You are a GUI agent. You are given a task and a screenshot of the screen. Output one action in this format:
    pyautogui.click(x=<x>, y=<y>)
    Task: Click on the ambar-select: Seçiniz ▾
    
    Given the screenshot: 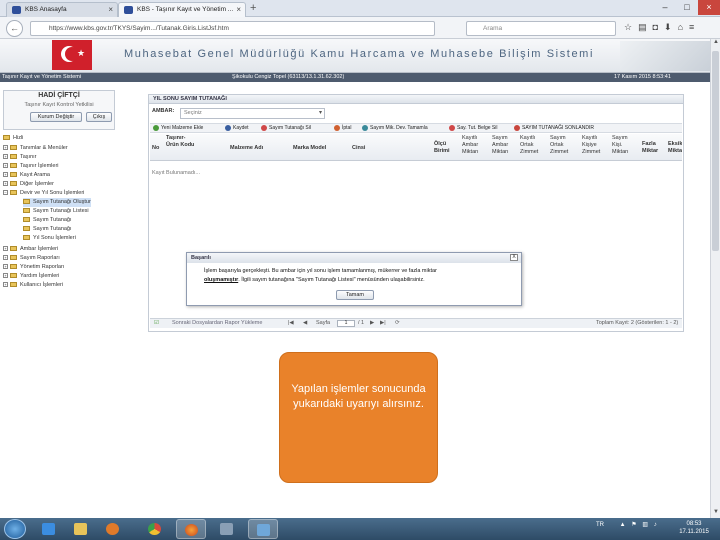 What is the action you would take?
    pyautogui.click(x=252, y=113)
    